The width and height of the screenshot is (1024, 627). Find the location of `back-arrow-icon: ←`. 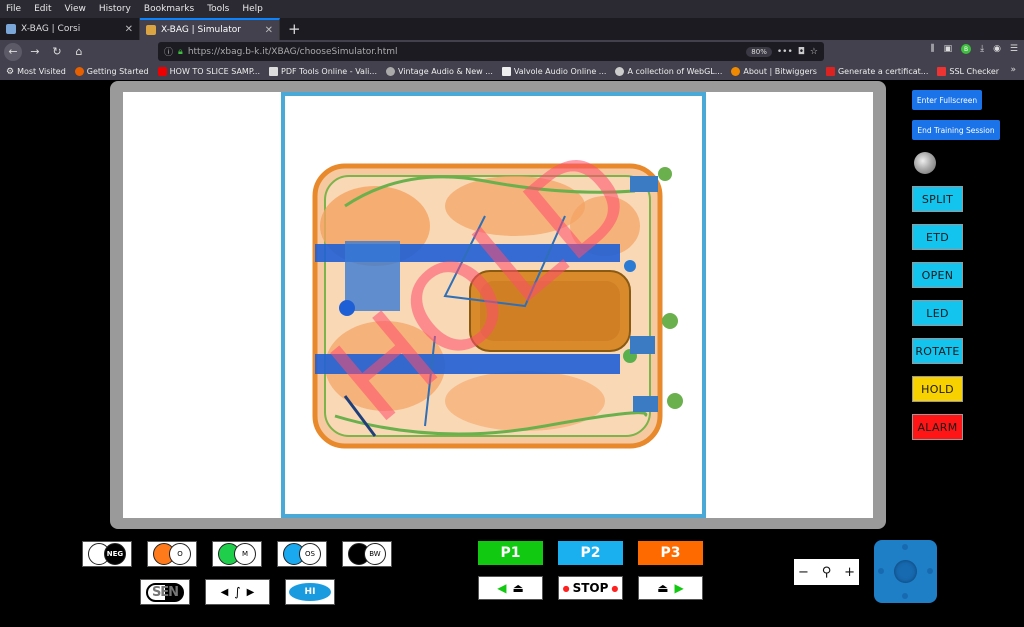

back-arrow-icon: ← is located at coordinates (13, 51).